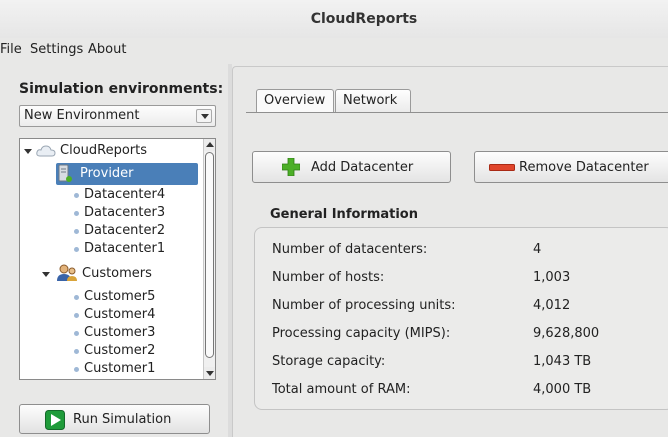 This screenshot has height=437, width=668. What do you see at coordinates (457, 112) in the screenshot?
I see `tab-divider` at bounding box center [457, 112].